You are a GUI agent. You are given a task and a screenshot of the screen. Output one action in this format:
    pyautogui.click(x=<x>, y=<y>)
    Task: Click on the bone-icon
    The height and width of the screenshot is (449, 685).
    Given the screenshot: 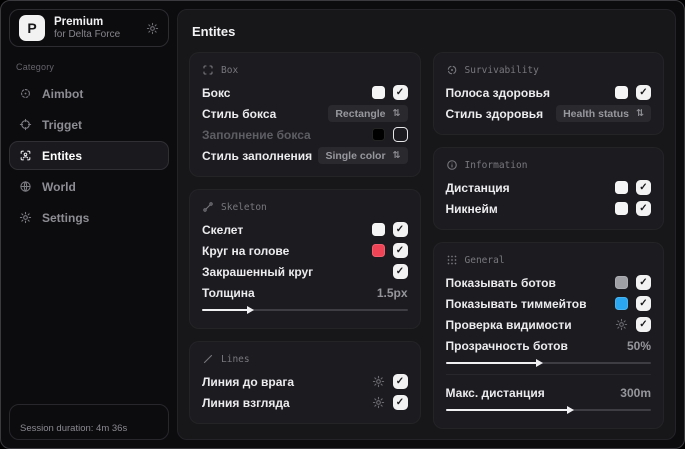 What is the action you would take?
    pyautogui.click(x=208, y=207)
    